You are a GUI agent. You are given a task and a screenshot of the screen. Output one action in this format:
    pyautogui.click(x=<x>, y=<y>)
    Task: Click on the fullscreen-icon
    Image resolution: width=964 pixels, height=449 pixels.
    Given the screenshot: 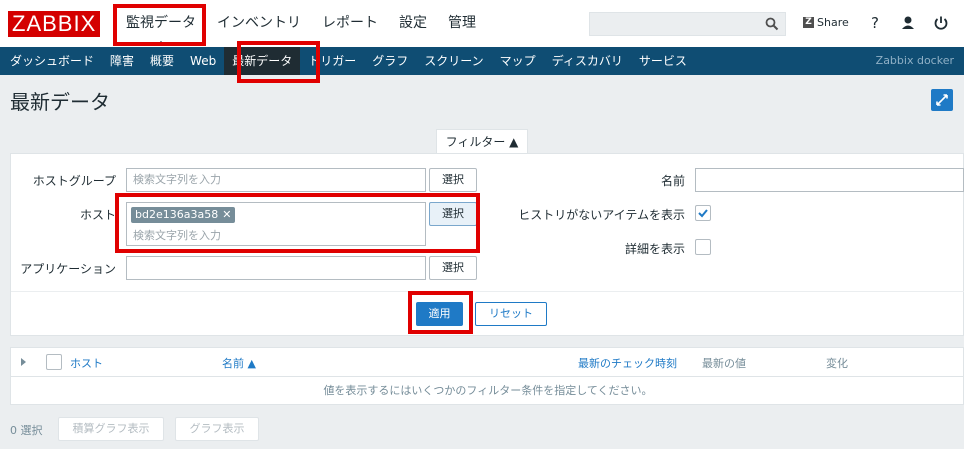 What is the action you would take?
    pyautogui.click(x=942, y=100)
    